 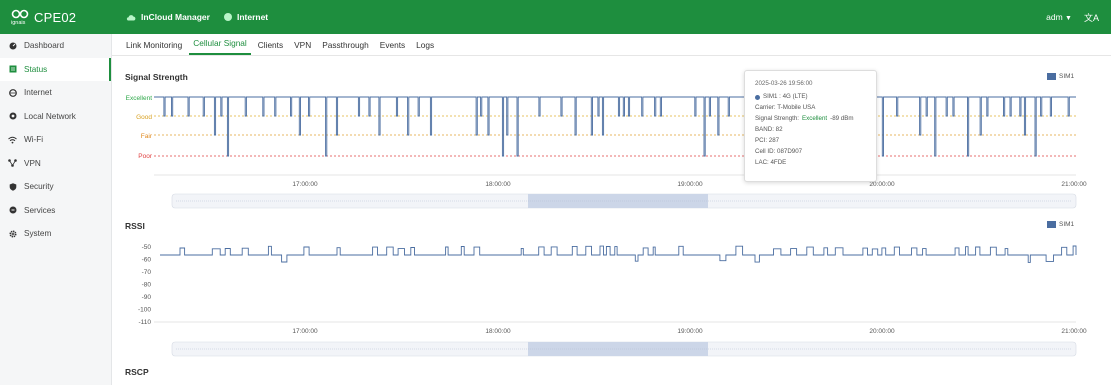 What do you see at coordinates (12, 210) in the screenshot?
I see `services-icon` at bounding box center [12, 210].